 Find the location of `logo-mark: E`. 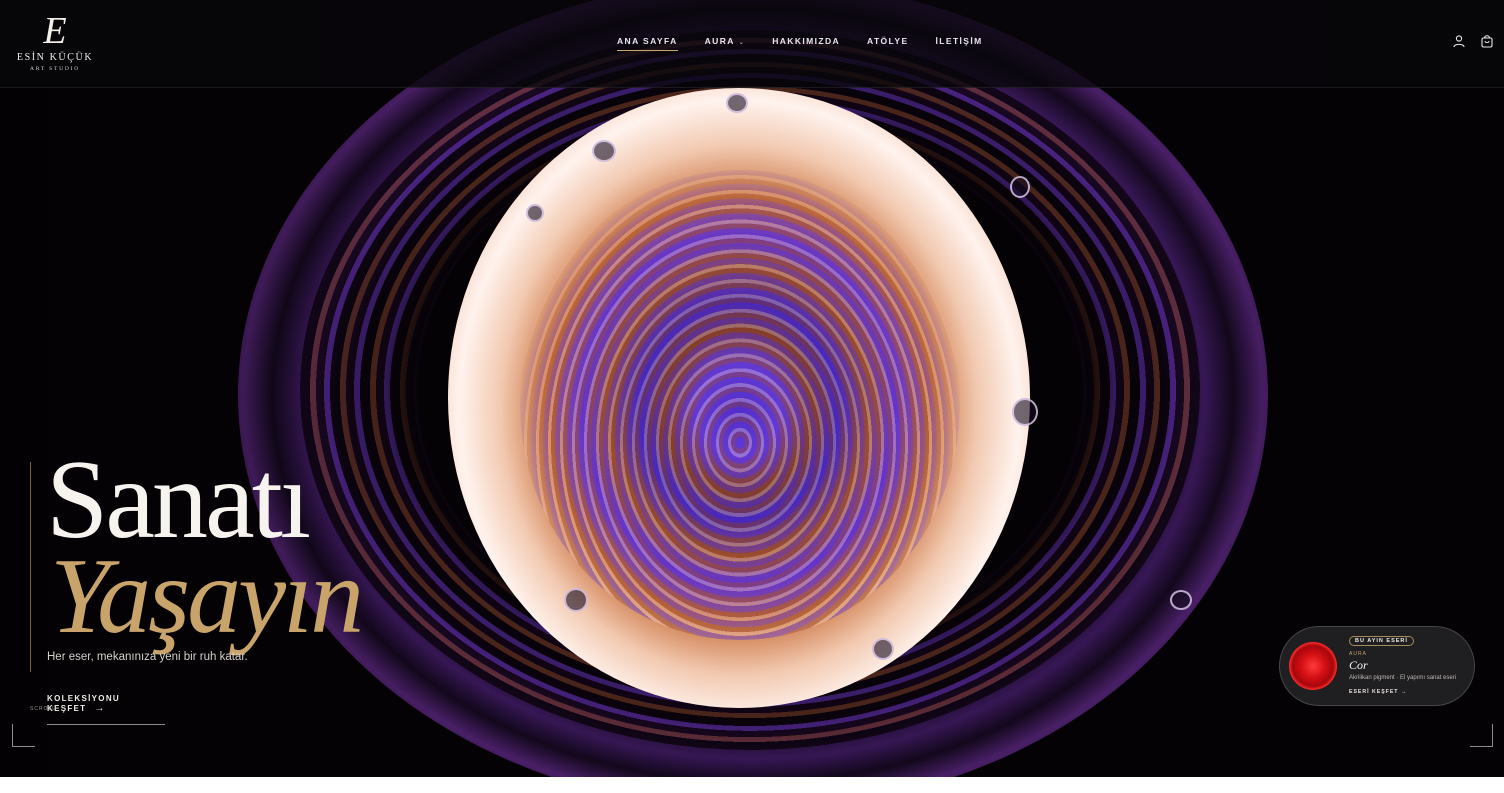

logo-mark: E is located at coordinates (55, 31).